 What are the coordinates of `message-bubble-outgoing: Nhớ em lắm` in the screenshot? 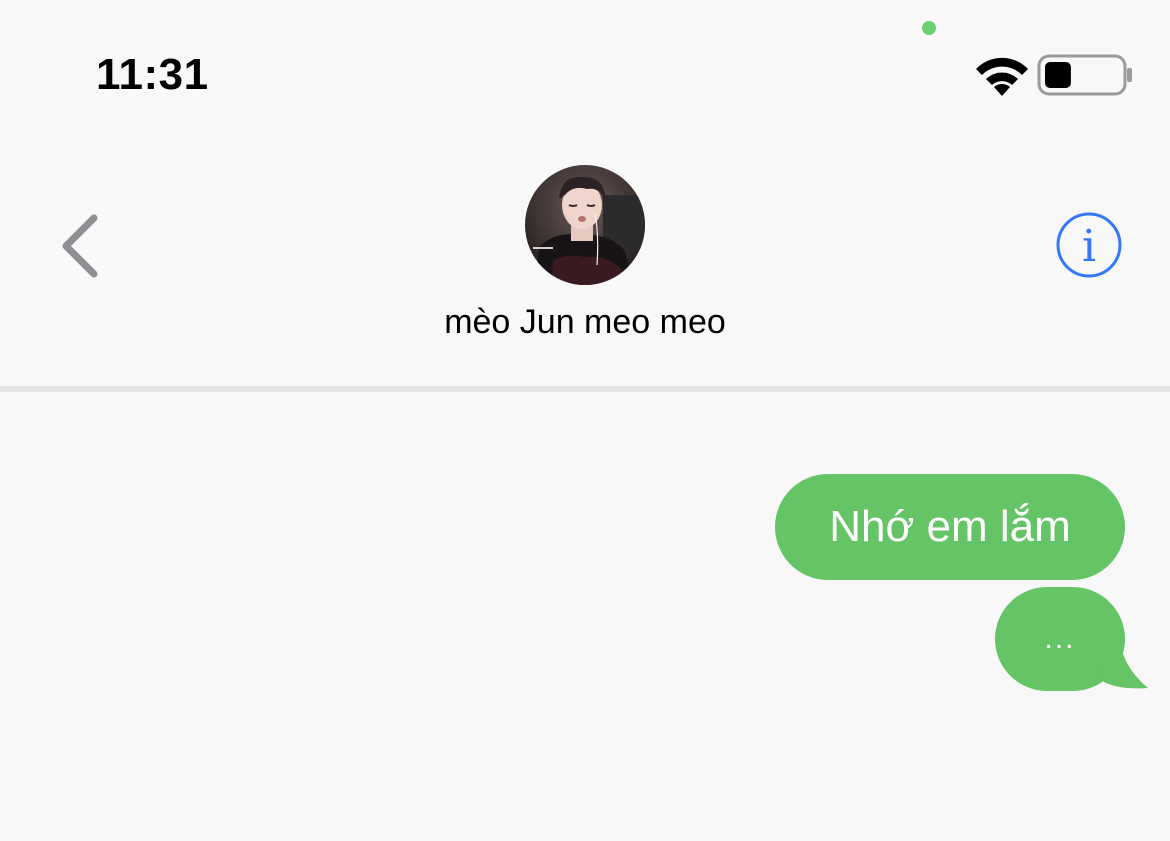 It's located at (950, 527).